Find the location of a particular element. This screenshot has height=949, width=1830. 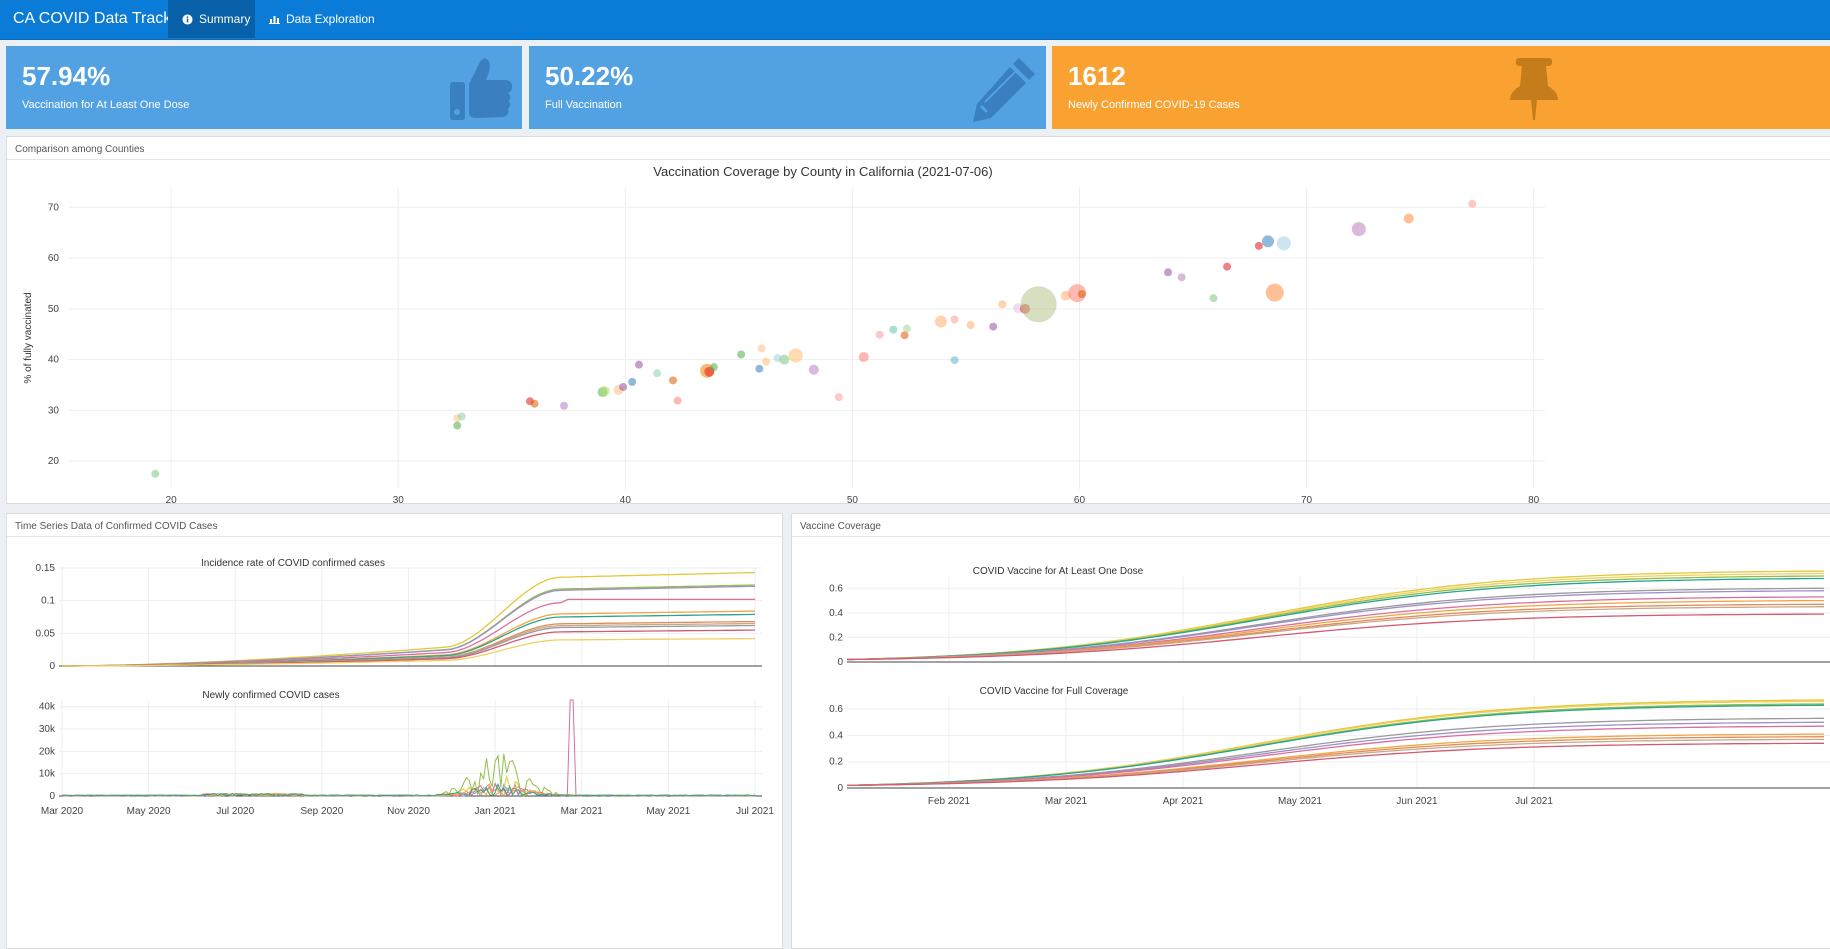

y-tick-label: 50 is located at coordinates (54, 309).